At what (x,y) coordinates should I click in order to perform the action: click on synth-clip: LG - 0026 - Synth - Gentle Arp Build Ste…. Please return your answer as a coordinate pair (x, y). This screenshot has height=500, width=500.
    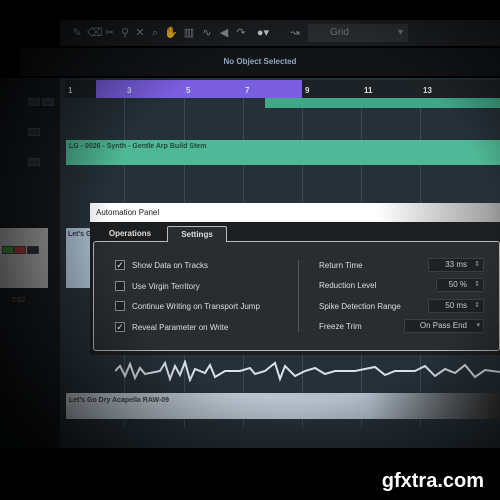
    Looking at the image, I should click on (283, 152).